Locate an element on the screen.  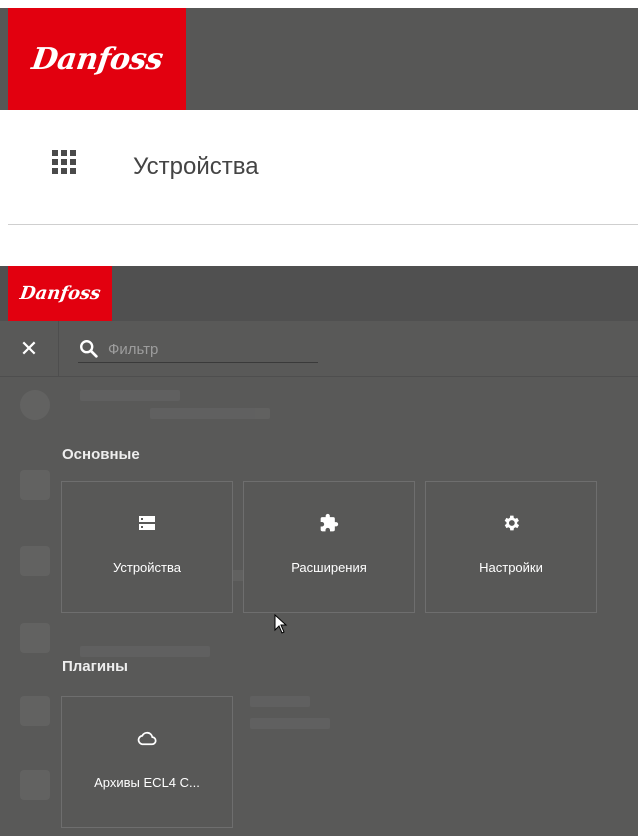
search-row: ✕ is located at coordinates (319, 349).